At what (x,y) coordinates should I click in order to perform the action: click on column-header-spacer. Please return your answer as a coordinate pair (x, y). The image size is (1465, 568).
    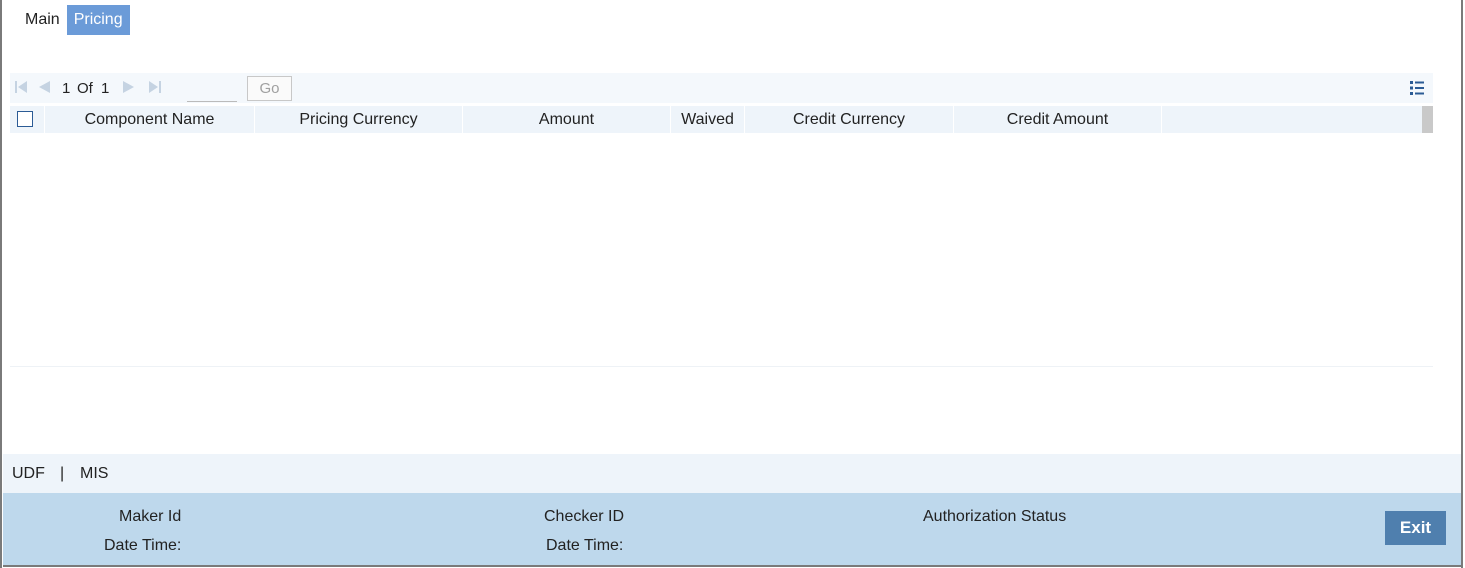
    Looking at the image, I should click on (1291, 119).